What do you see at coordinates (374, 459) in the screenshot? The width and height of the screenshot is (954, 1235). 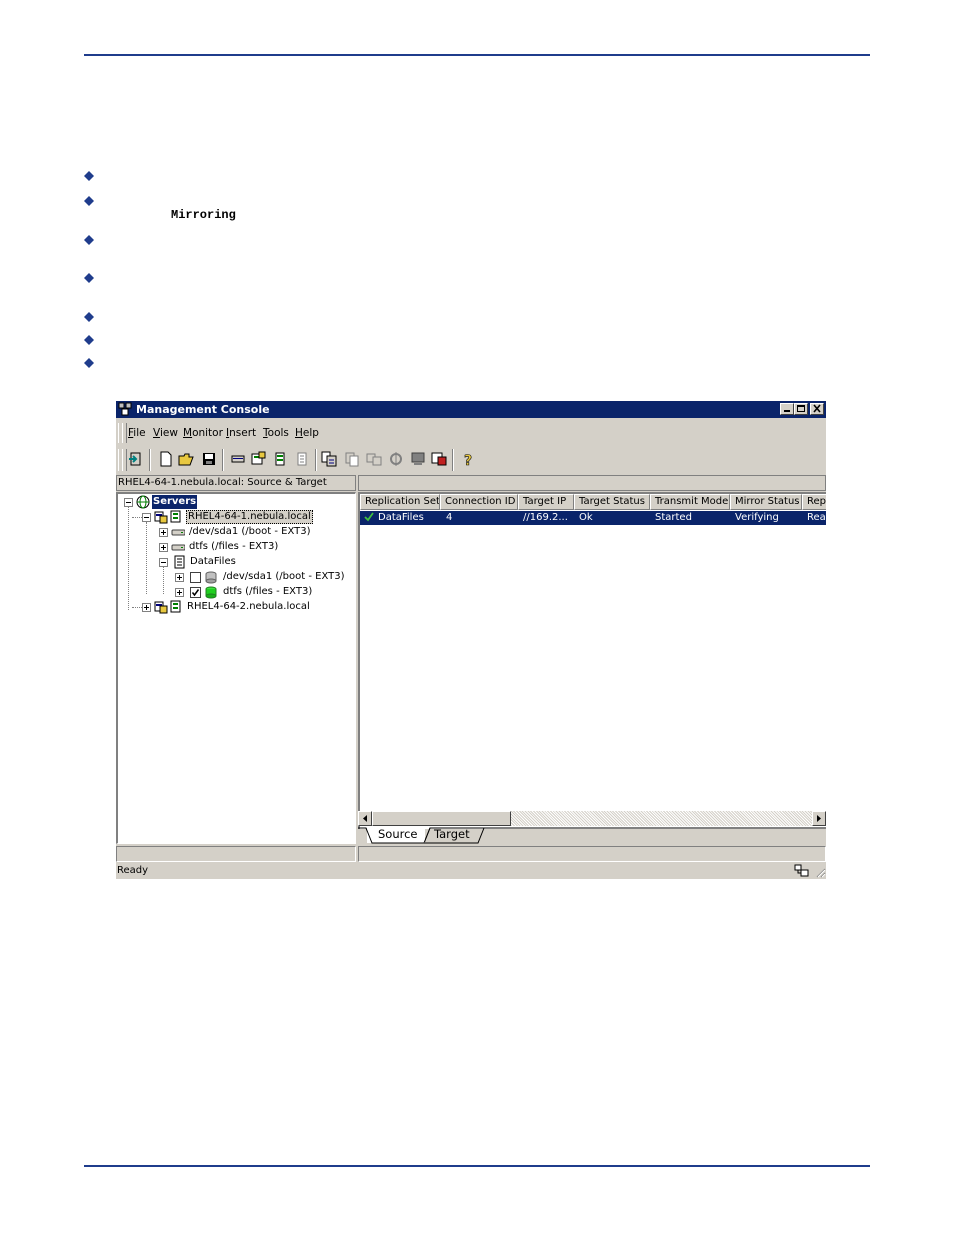 I see `connection-icon` at bounding box center [374, 459].